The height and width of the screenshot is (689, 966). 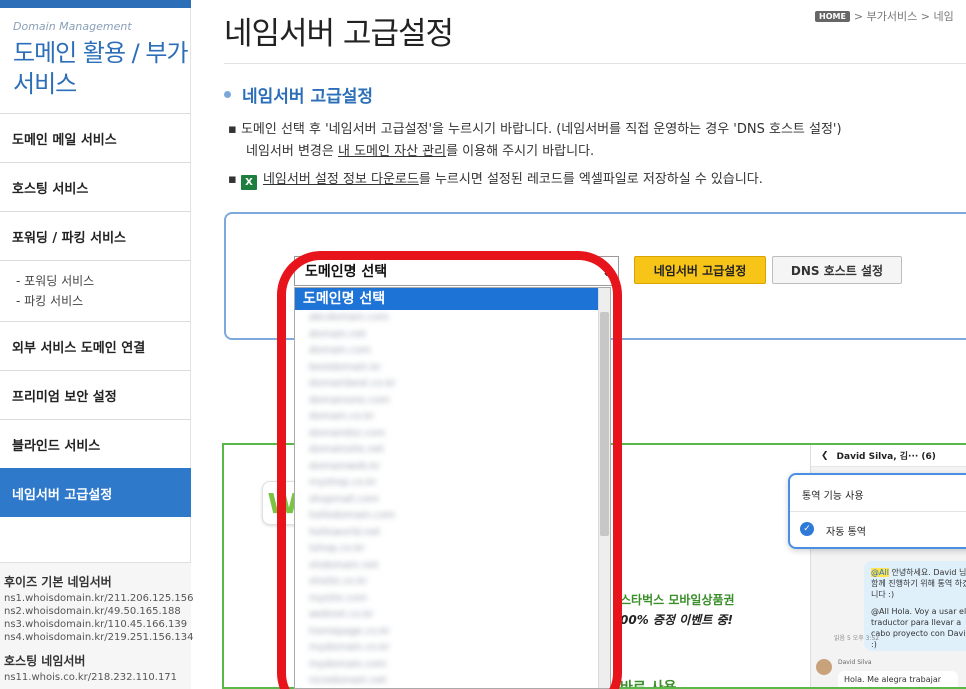 What do you see at coordinates (95, 186) in the screenshot?
I see `sidebar-item-hosting: 호스팅 서비스` at bounding box center [95, 186].